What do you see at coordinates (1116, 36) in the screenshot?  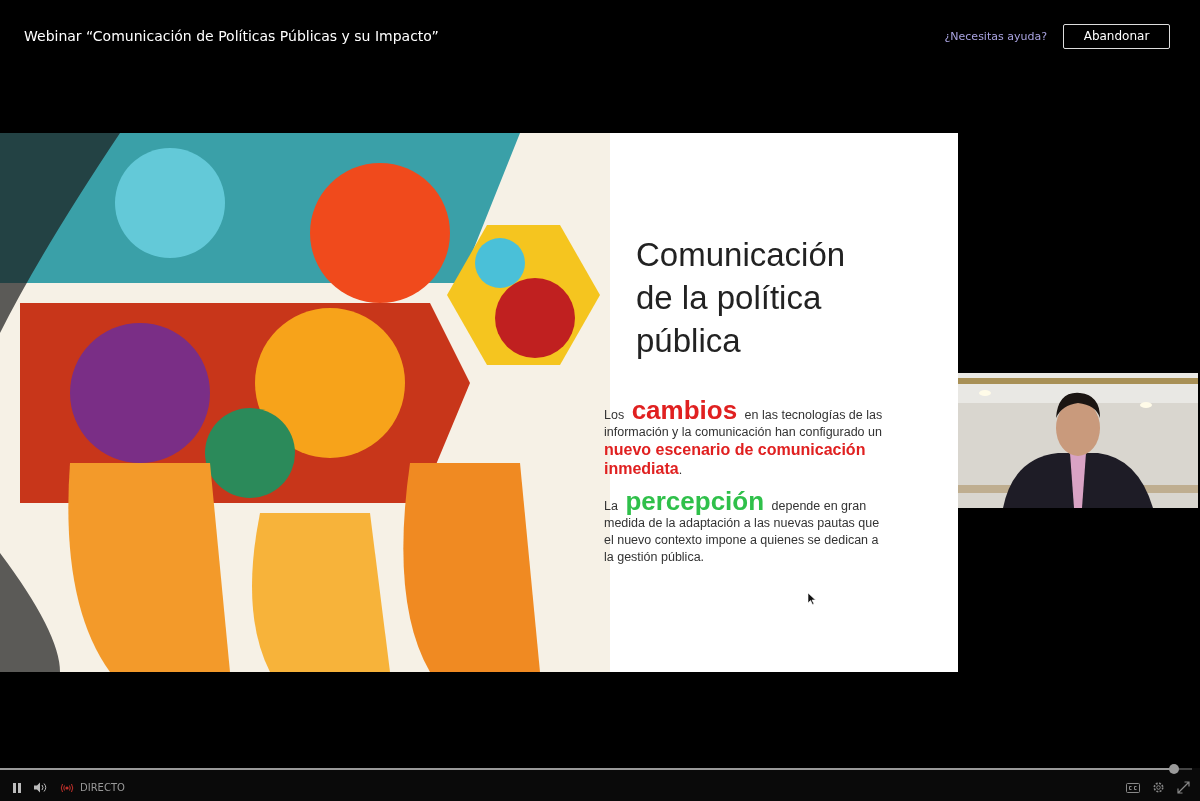 I see `leave-button: Abandonar` at bounding box center [1116, 36].